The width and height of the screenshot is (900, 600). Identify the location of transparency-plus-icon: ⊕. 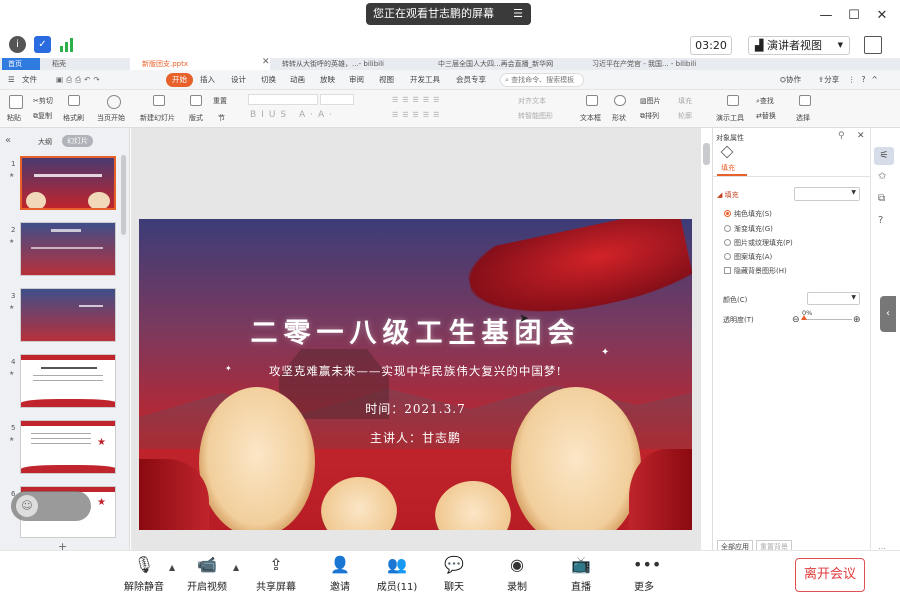
(857, 320).